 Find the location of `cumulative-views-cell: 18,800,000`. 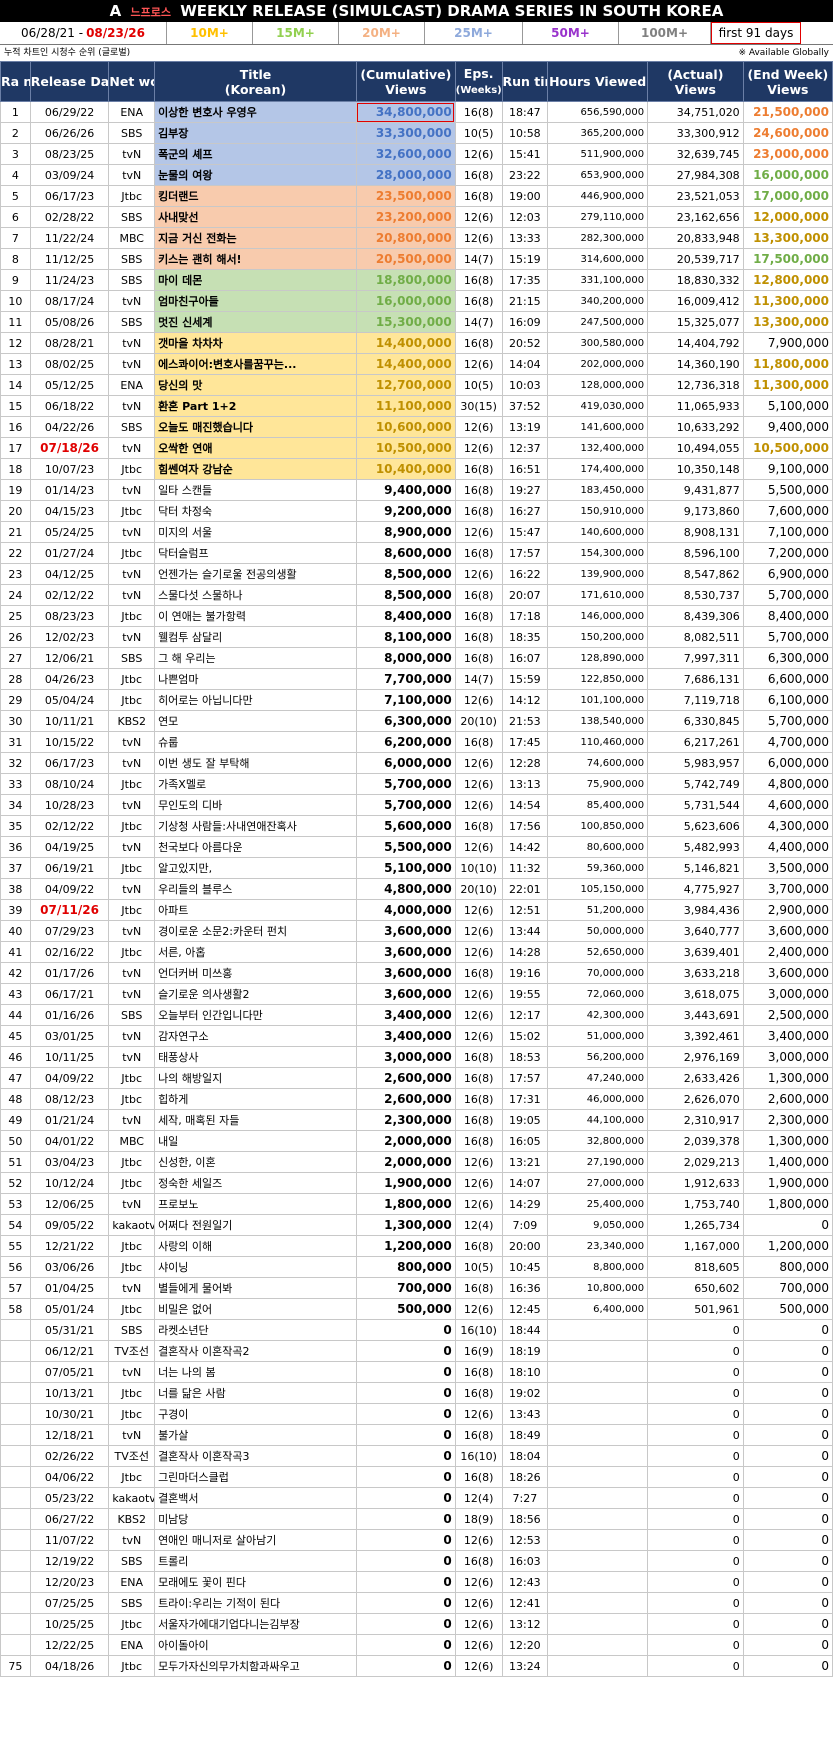

cumulative-views-cell: 18,800,000 is located at coordinates (405, 280).